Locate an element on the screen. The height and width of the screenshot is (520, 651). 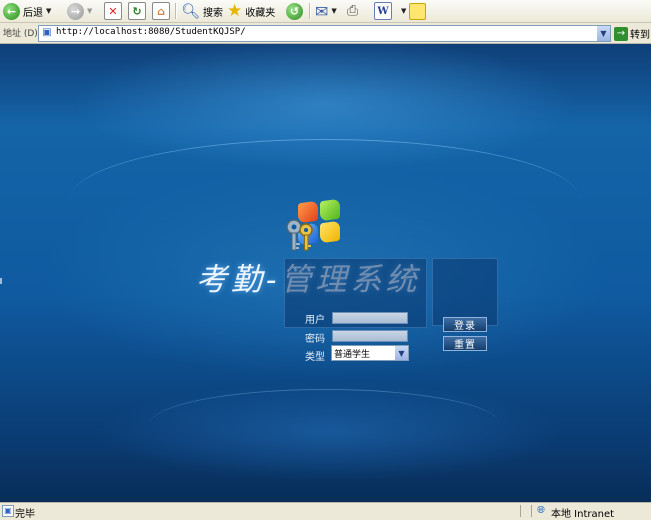
back-label: 后退 is located at coordinates (33, 13).